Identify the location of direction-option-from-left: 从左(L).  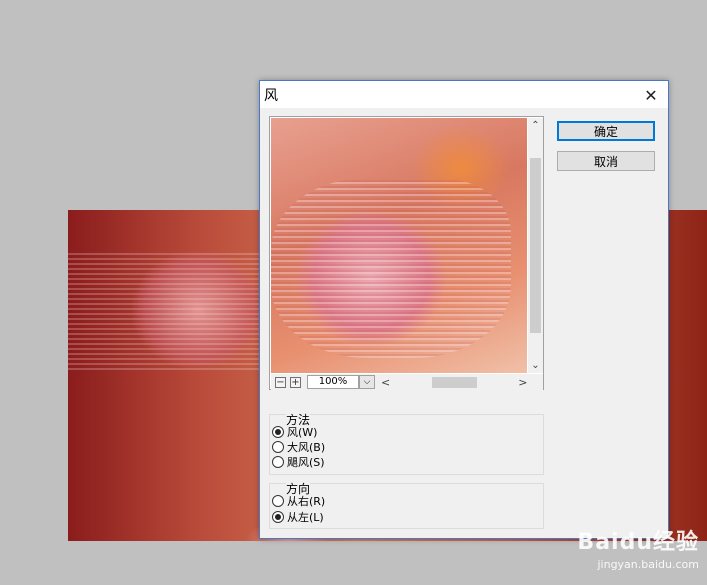
(298, 517).